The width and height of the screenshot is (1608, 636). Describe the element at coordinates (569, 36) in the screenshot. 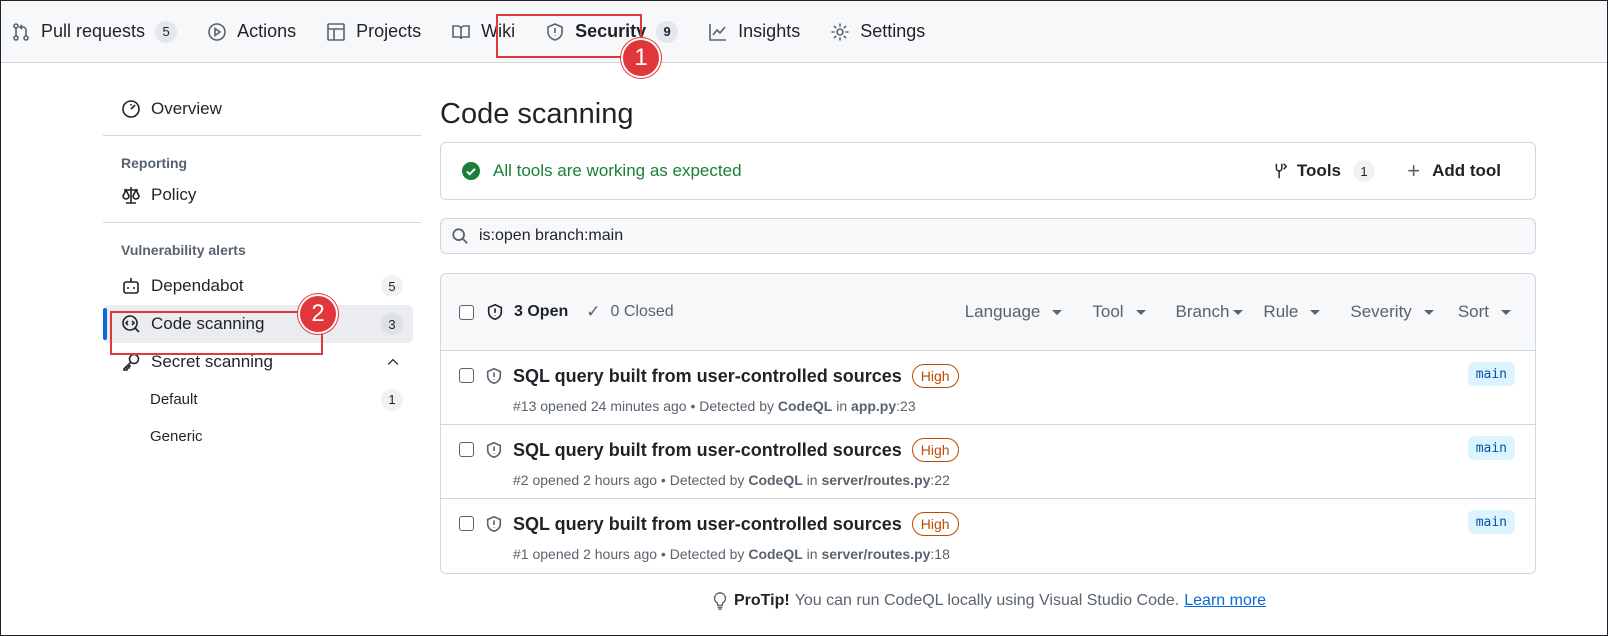

I see `annotation-box-security` at that location.